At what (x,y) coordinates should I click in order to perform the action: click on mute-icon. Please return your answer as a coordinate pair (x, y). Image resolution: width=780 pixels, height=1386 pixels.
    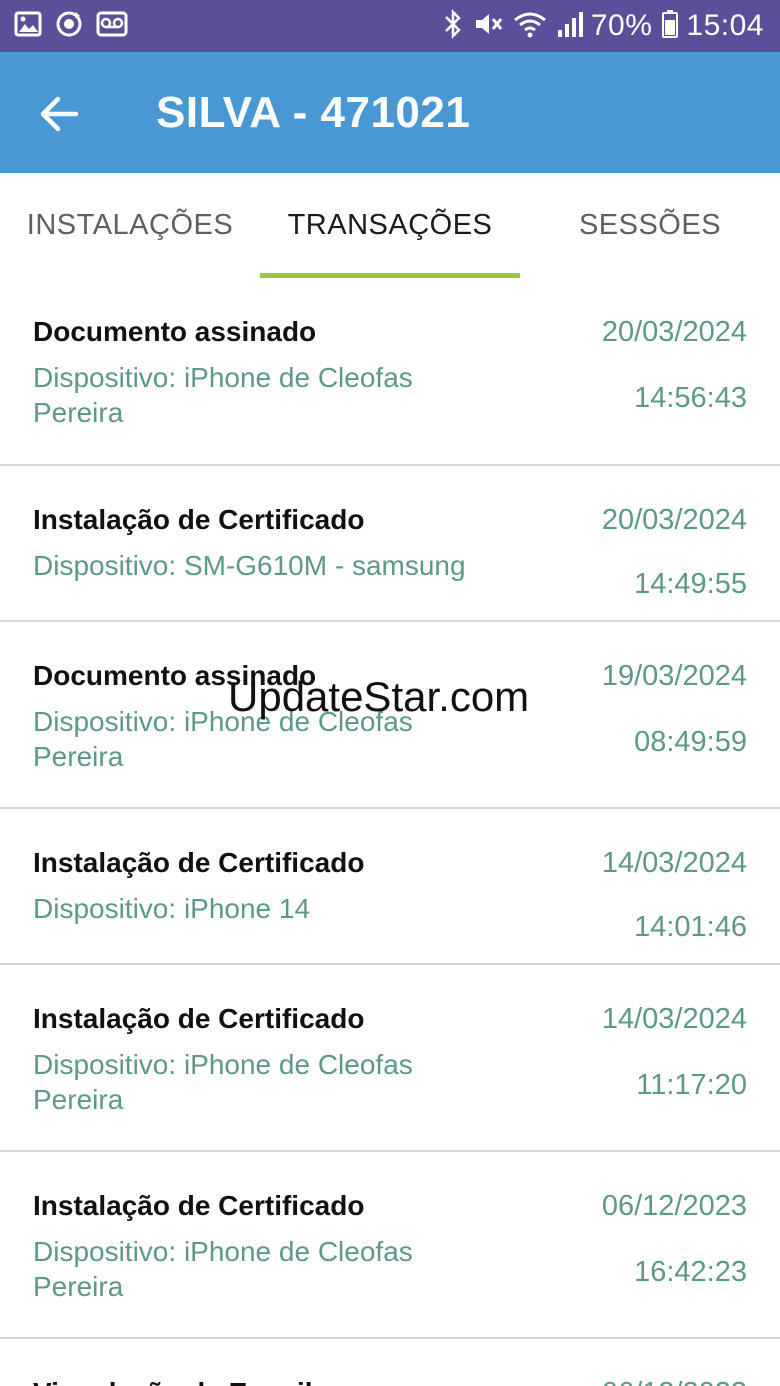
    Looking at the image, I should click on (488, 26).